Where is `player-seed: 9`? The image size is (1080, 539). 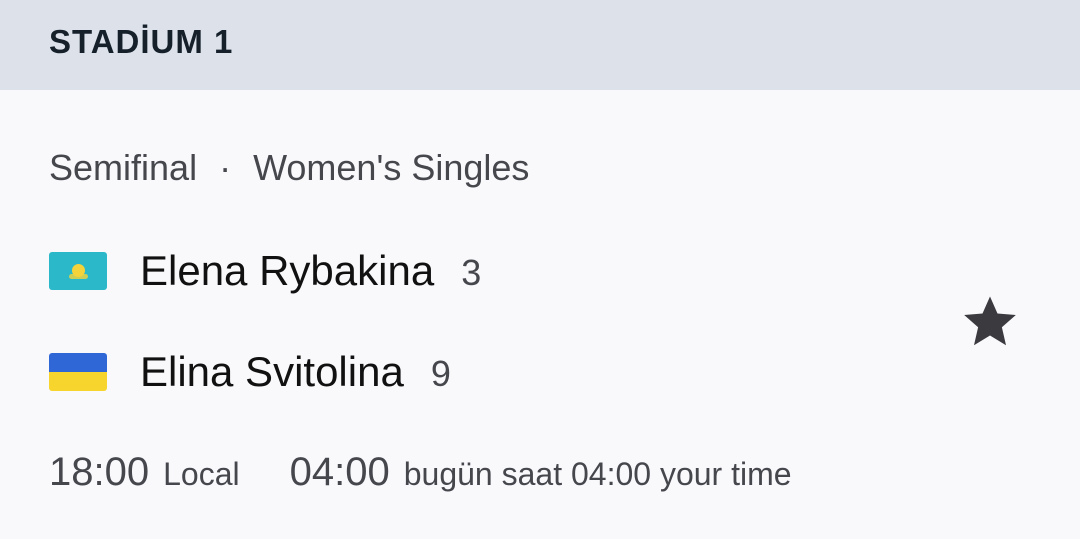
player-seed: 9 is located at coordinates (440, 373).